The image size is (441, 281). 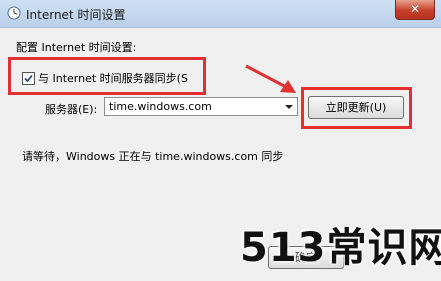 What do you see at coordinates (220, 14) in the screenshot?
I see `title-bar: Internet 时间设置 ✕` at bounding box center [220, 14].